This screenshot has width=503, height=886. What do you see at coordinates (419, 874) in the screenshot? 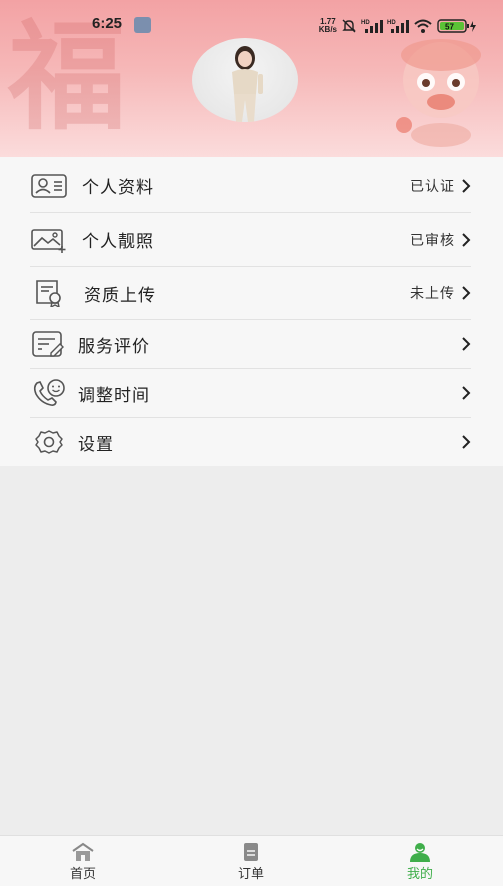
I see `tab-label: 我的` at bounding box center [419, 874].